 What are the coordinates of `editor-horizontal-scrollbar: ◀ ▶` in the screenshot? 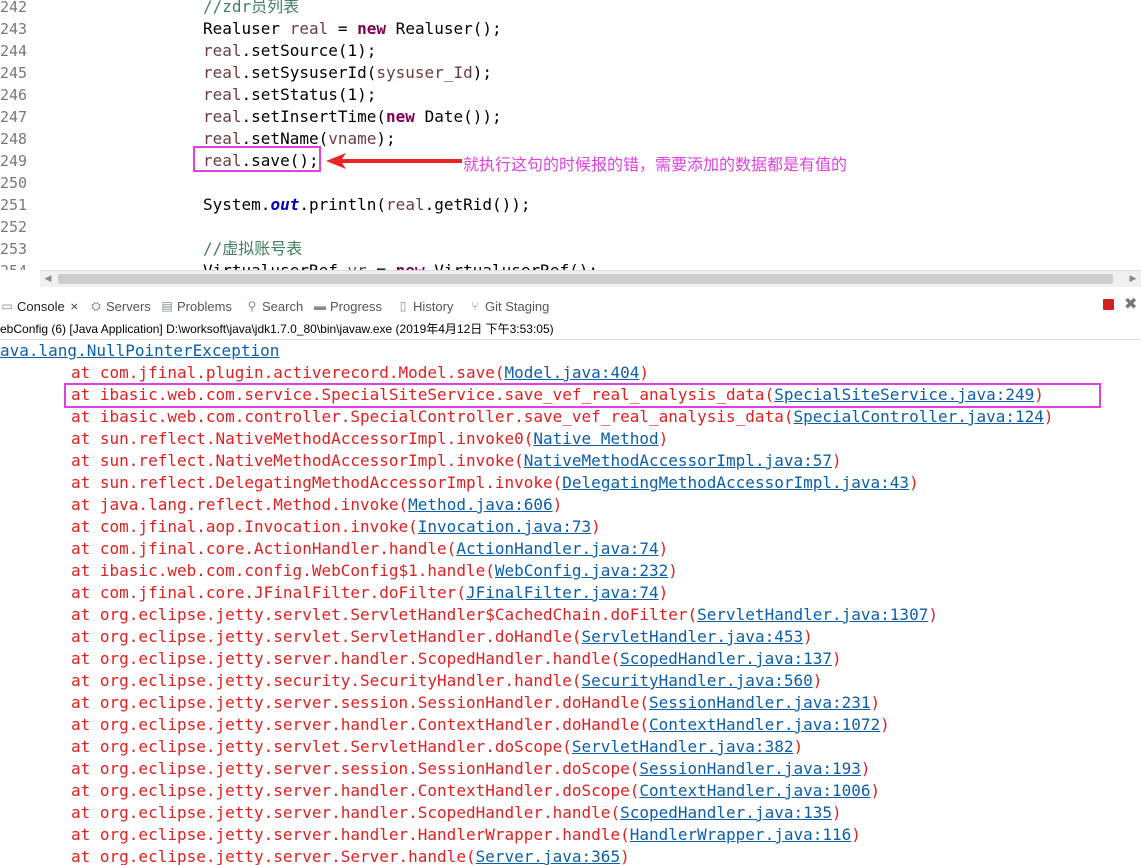 It's located at (590, 278).